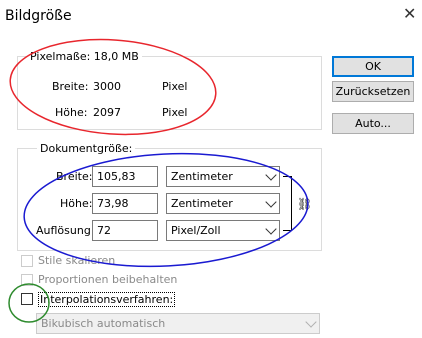  Describe the element at coordinates (373, 66) in the screenshot. I see `ok-button: OK` at that location.